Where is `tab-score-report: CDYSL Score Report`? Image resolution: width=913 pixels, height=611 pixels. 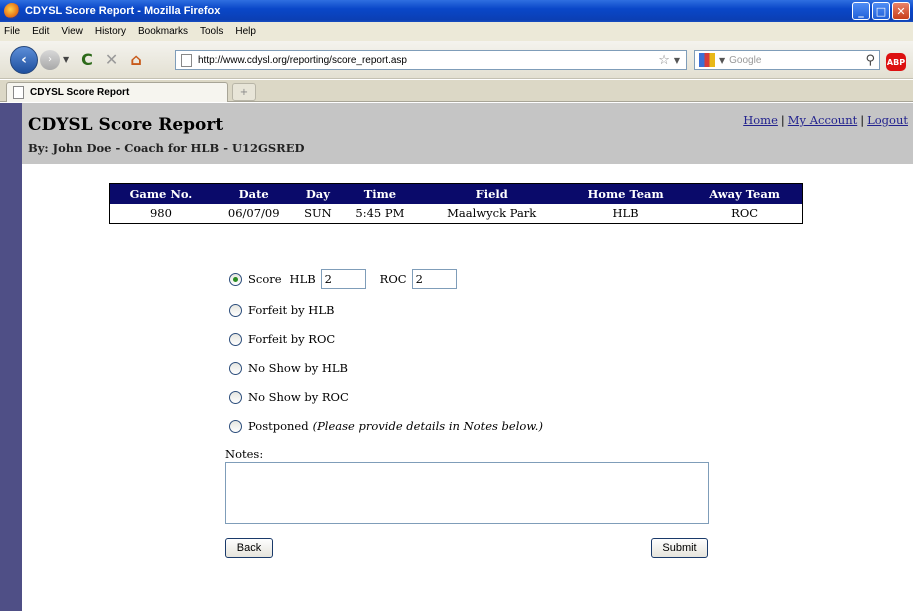 tab-score-report: CDYSL Score Report is located at coordinates (117, 92).